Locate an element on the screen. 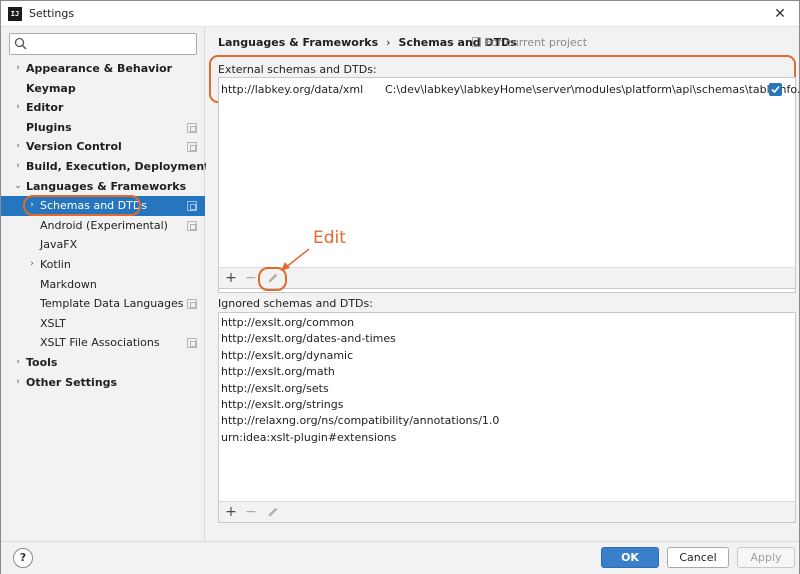 This screenshot has width=800, height=574. search-box is located at coordinates (103, 44).